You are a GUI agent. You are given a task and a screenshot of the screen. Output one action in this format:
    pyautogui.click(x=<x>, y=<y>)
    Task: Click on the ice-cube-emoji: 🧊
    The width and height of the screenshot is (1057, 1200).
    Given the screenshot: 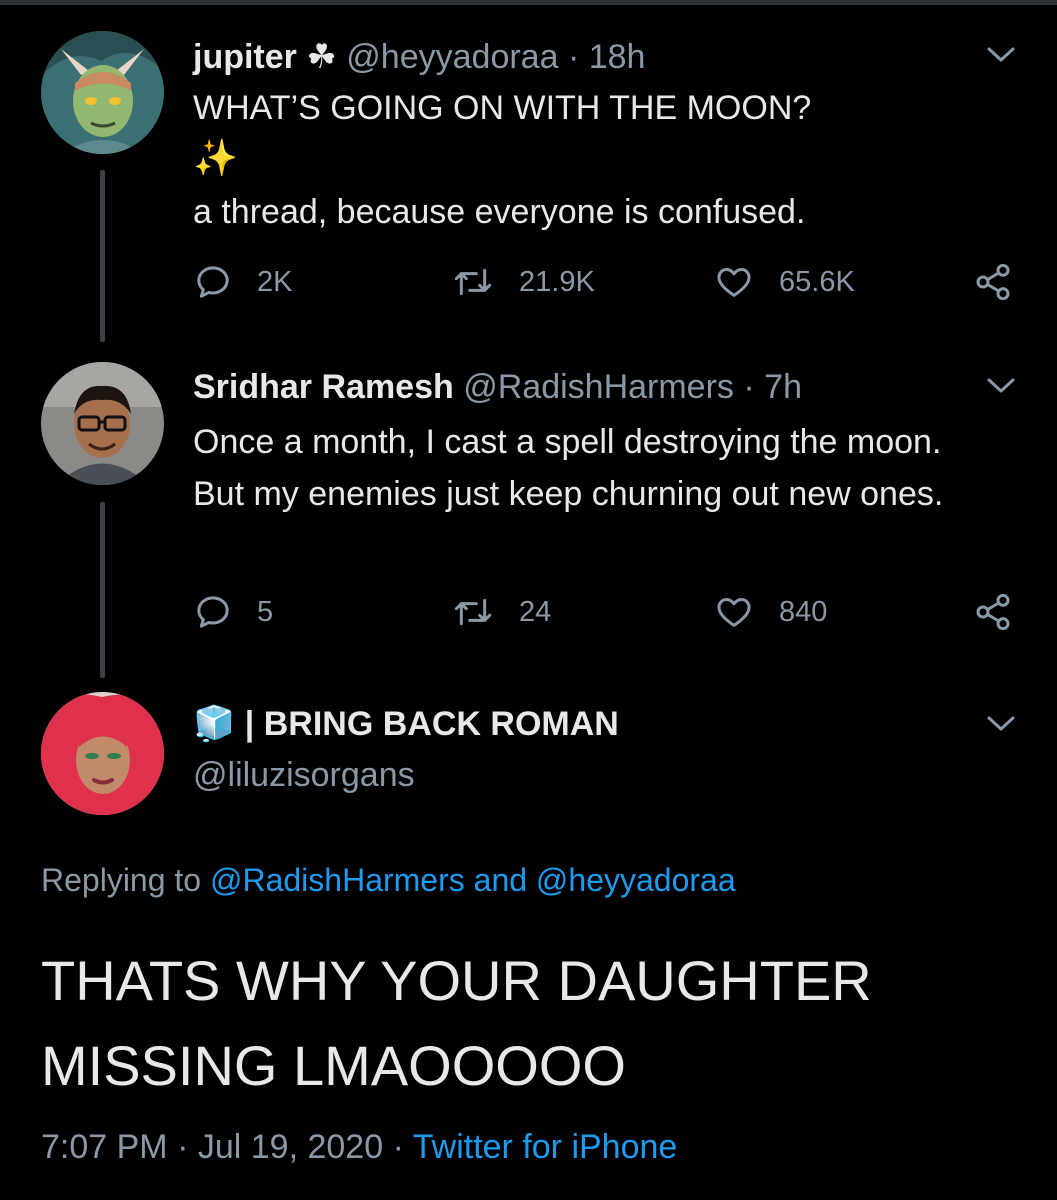 What is the action you would take?
    pyautogui.click(x=214, y=724)
    